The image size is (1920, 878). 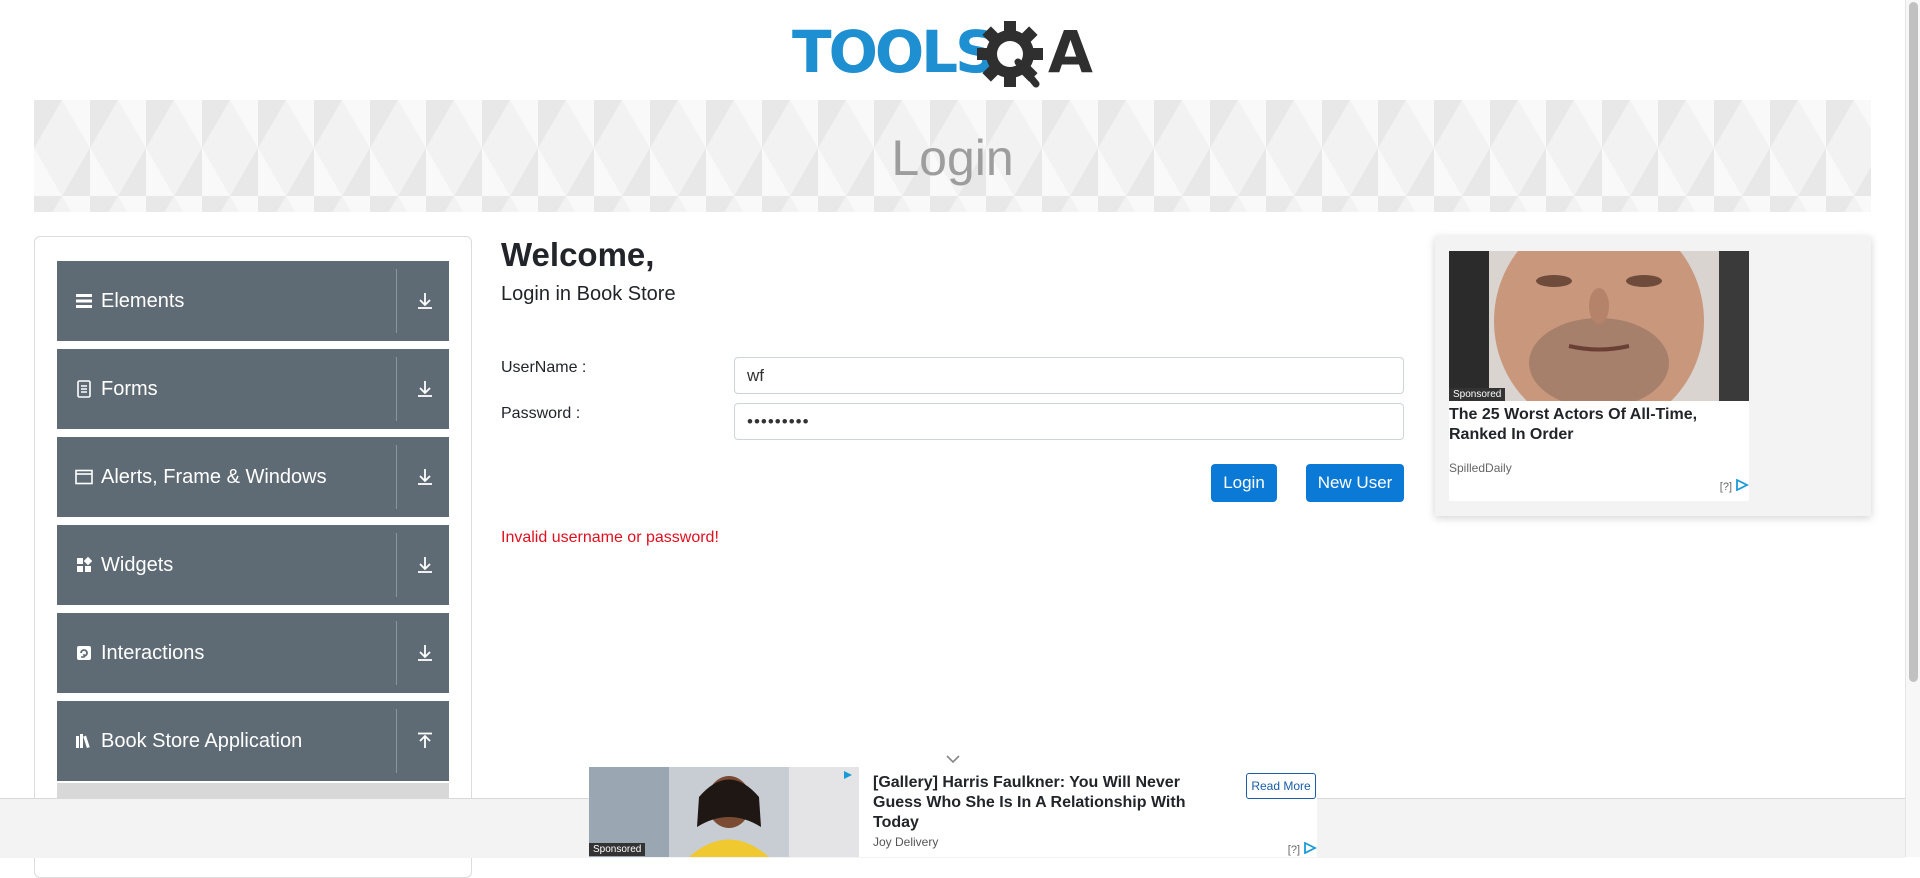 I want to click on page-banner: Login, so click(x=952, y=156).